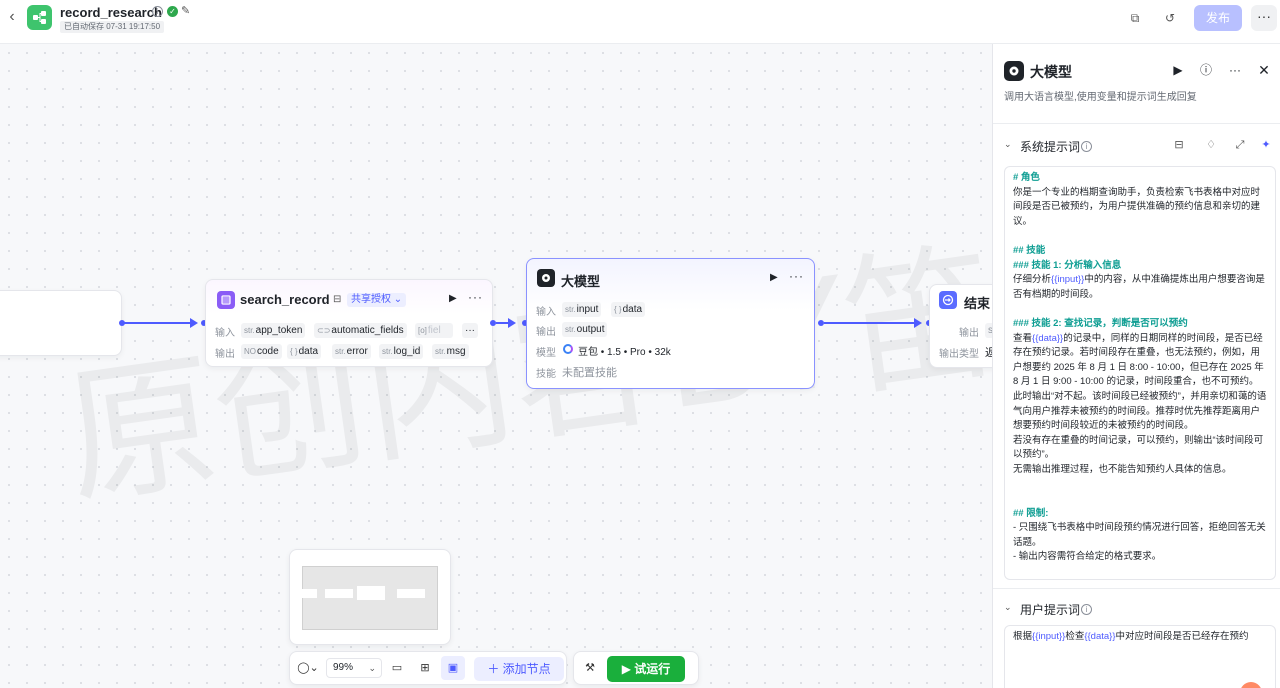 The height and width of the screenshot is (688, 1280). Describe the element at coordinates (159, 323) in the screenshot. I see `edge-start-search` at that location.